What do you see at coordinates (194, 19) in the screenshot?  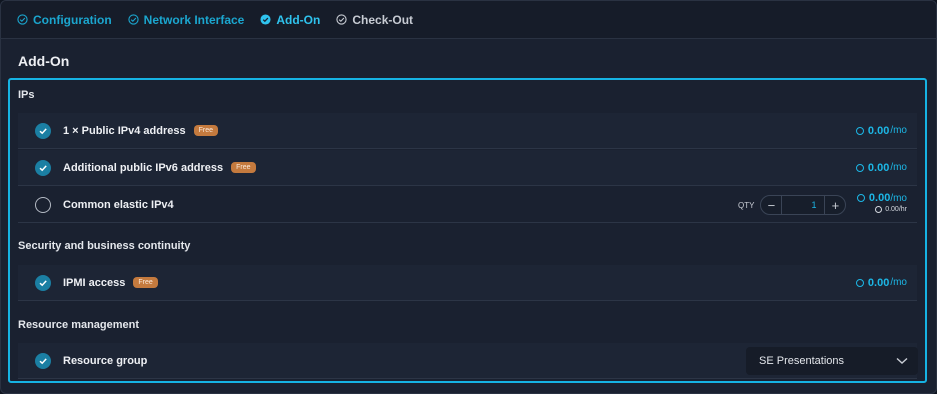 I see `step-label: Network Interface` at bounding box center [194, 19].